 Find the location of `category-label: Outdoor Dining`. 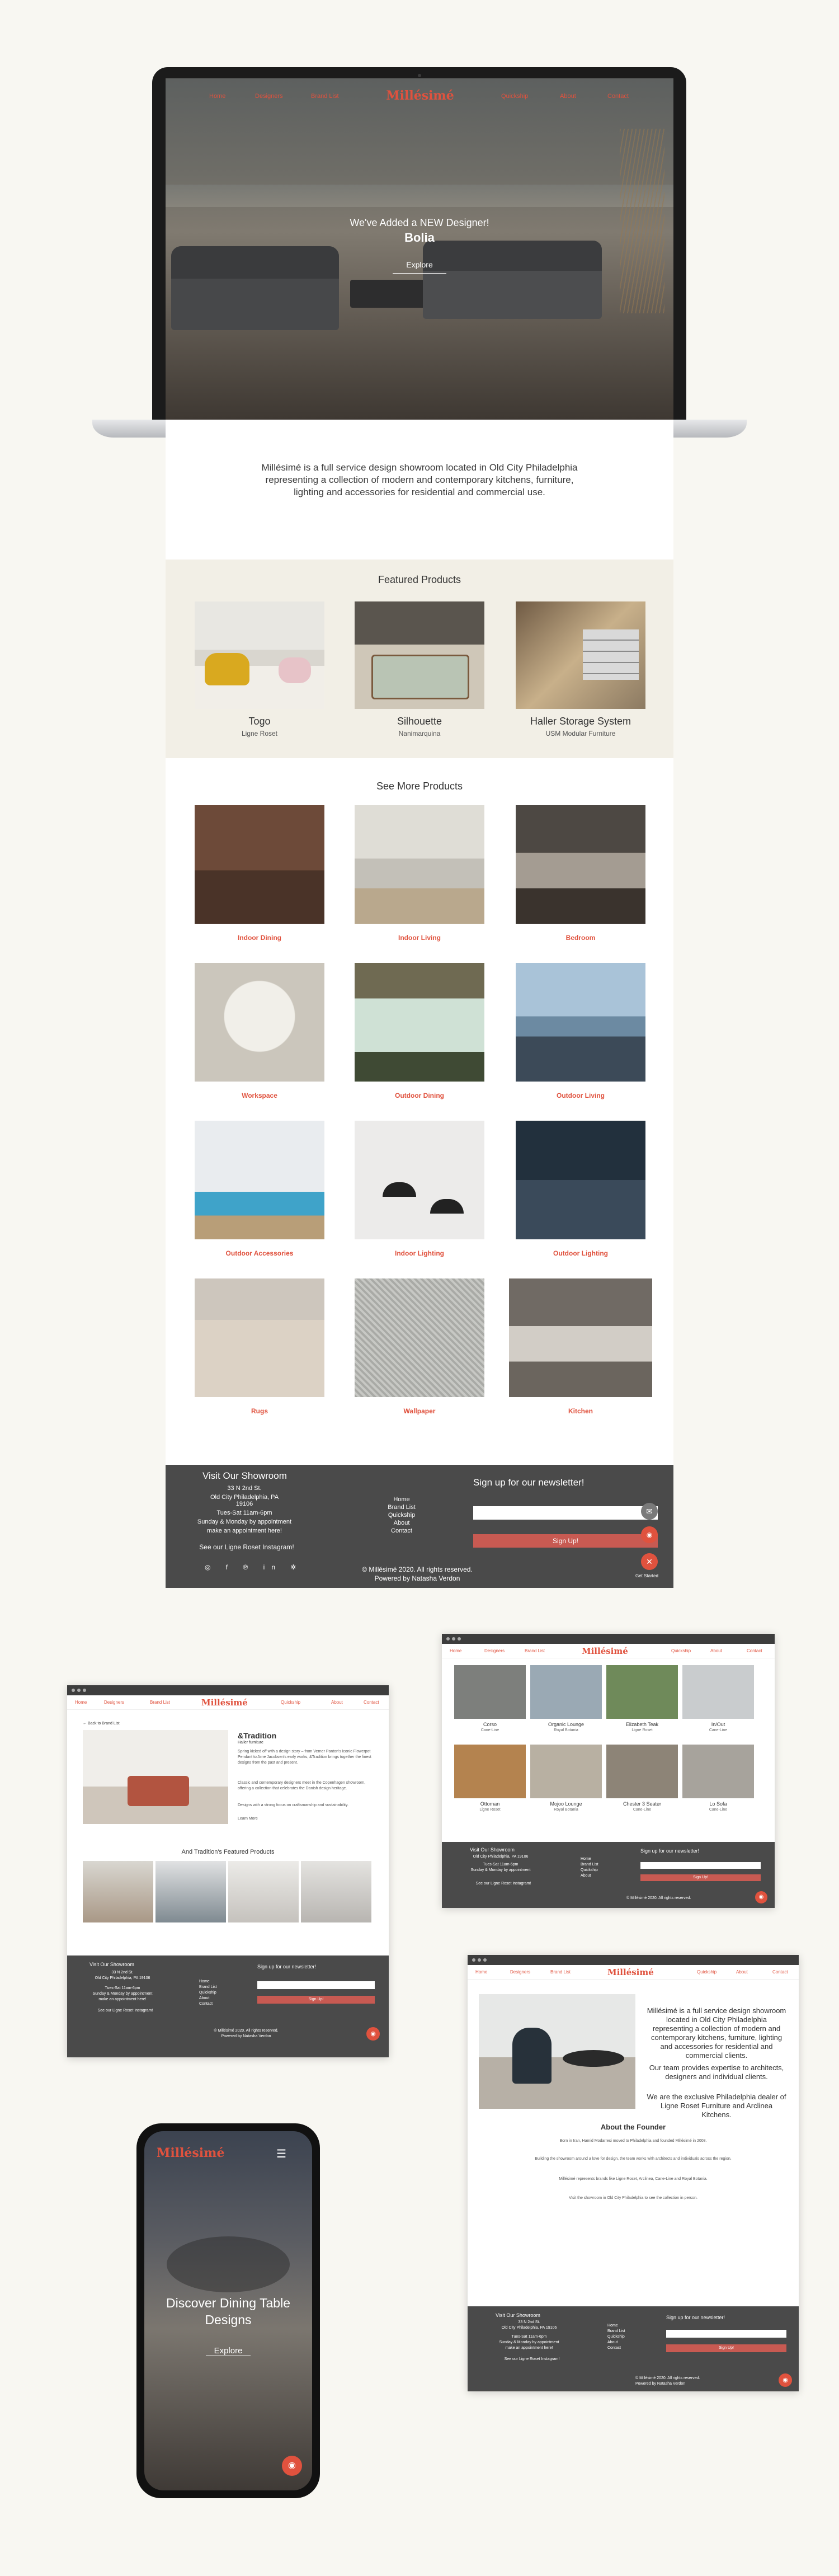

category-label: Outdoor Dining is located at coordinates (419, 1095).